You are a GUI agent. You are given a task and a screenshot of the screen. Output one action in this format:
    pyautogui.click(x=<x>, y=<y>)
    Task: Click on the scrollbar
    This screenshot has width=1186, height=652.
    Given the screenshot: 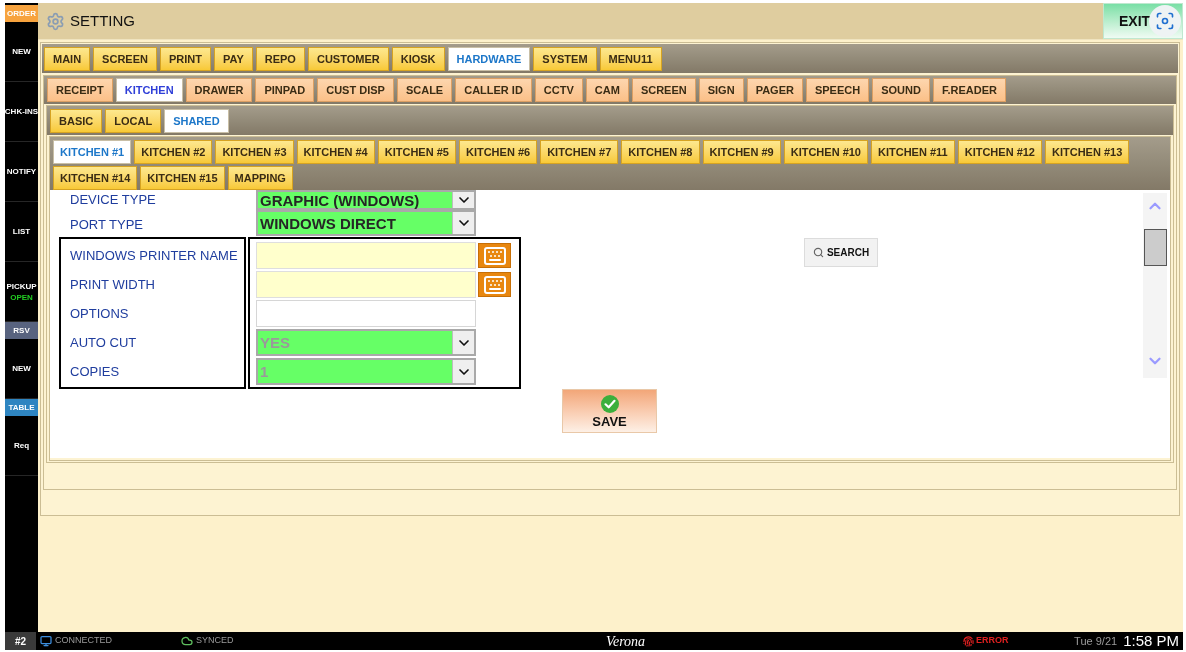 What is the action you would take?
    pyautogui.click(x=1155, y=285)
    